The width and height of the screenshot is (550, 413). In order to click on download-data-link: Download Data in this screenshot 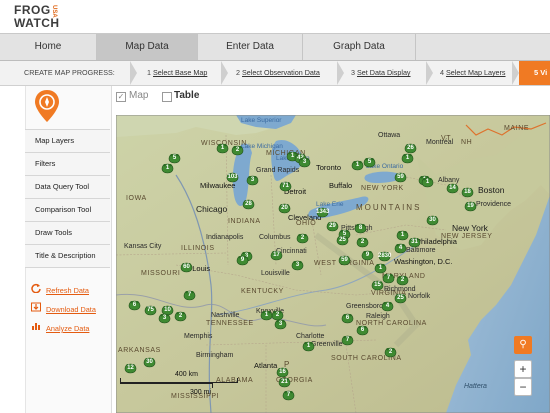, I will do `click(63, 308)`.